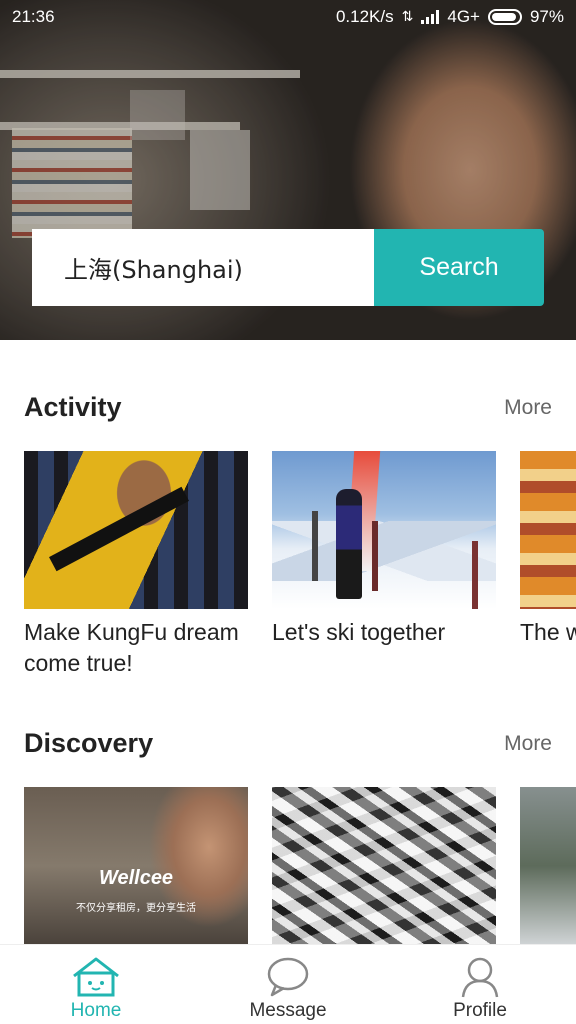 This screenshot has width=576, height=1024. I want to click on discovery-header: Discovery More, so click(288, 743).